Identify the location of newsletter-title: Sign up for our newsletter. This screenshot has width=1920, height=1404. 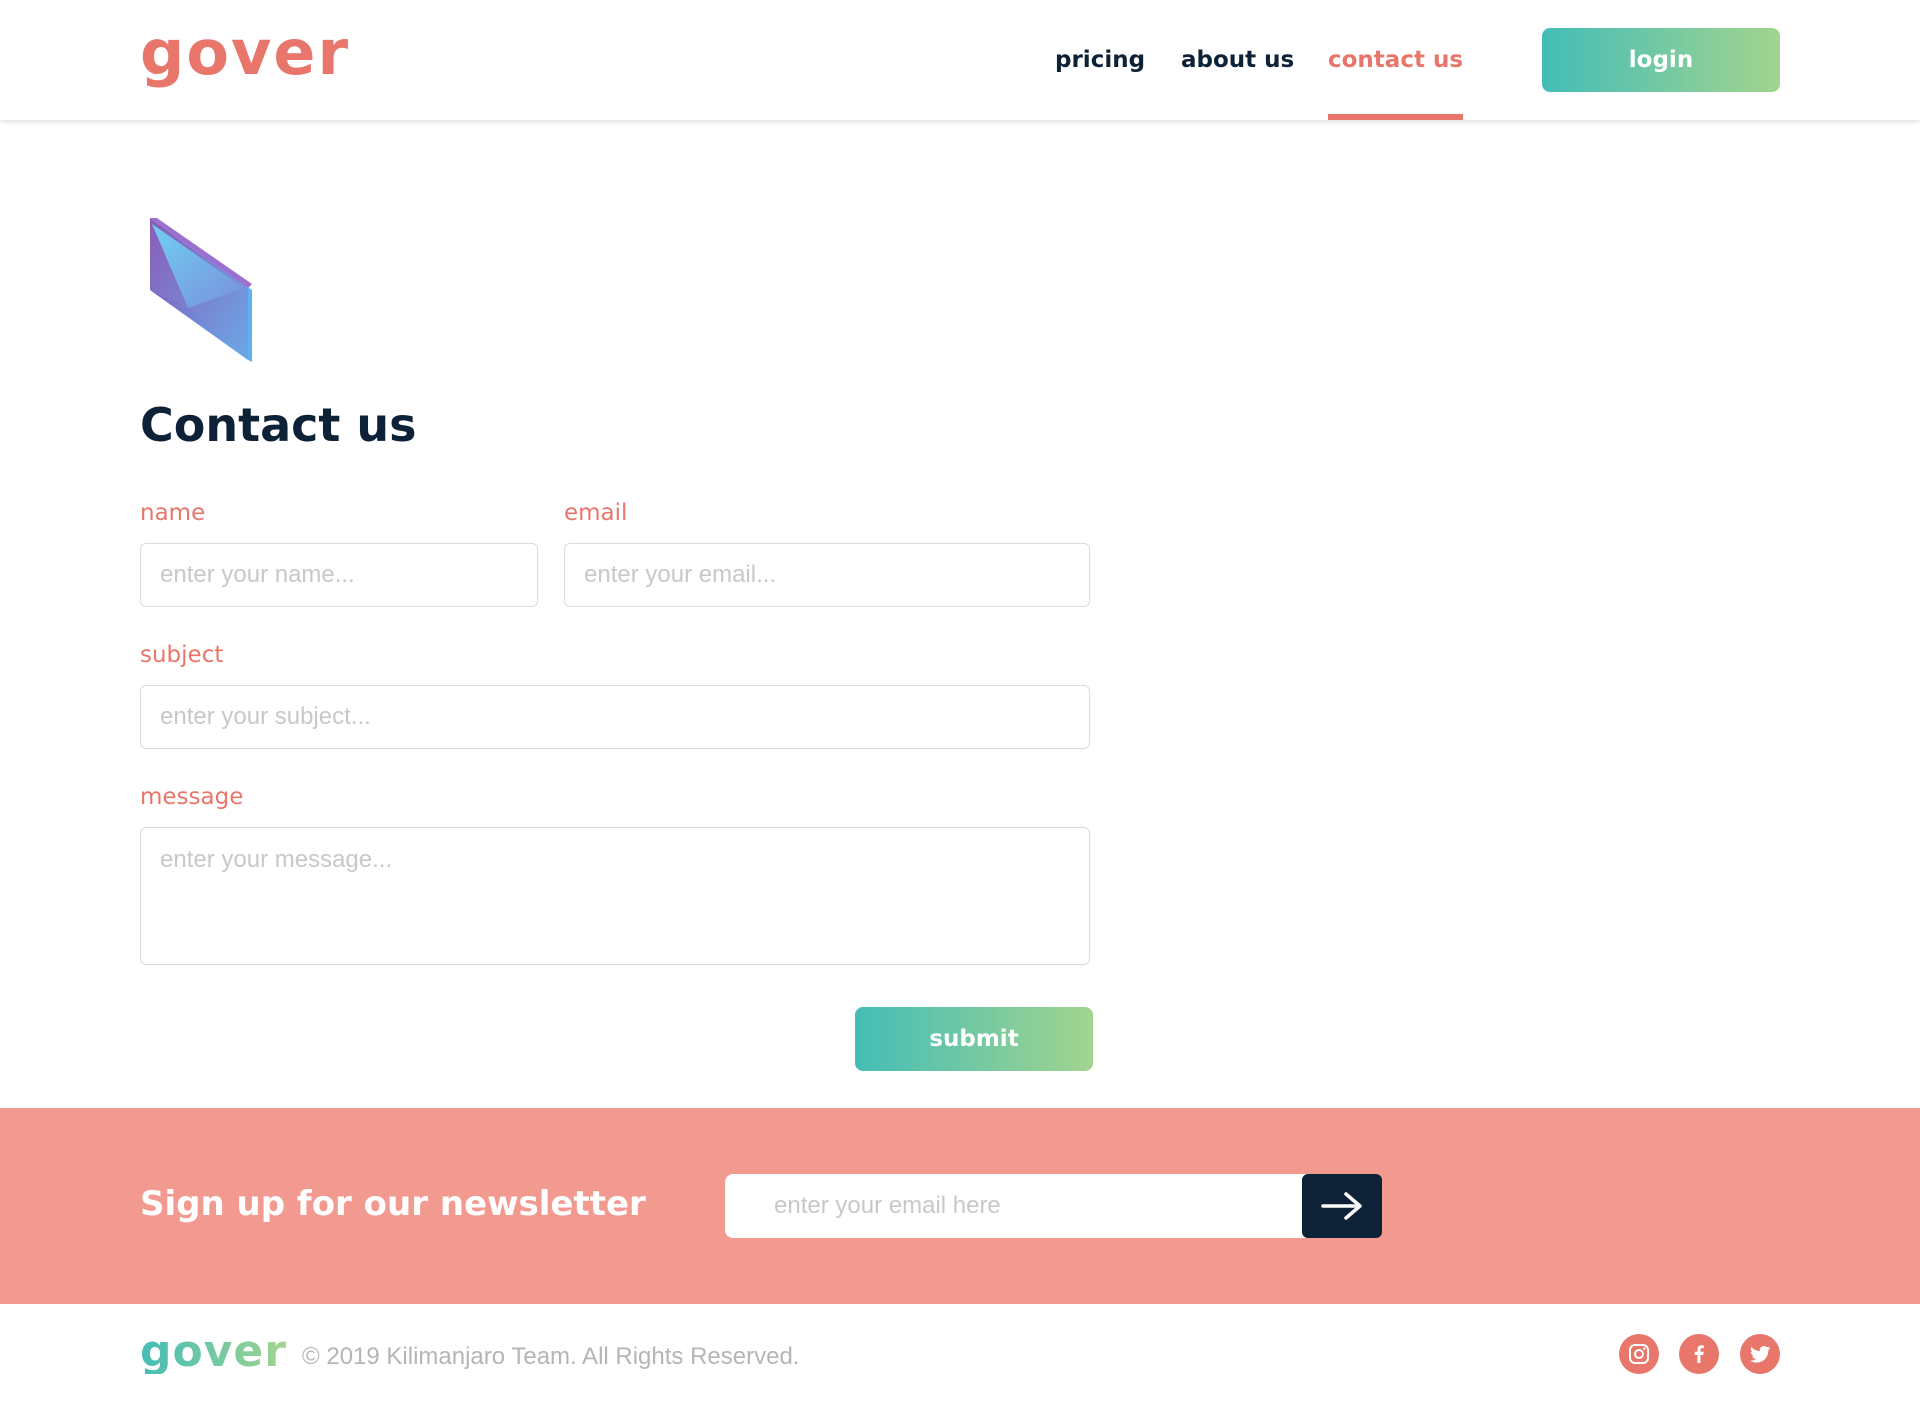
(393, 1204).